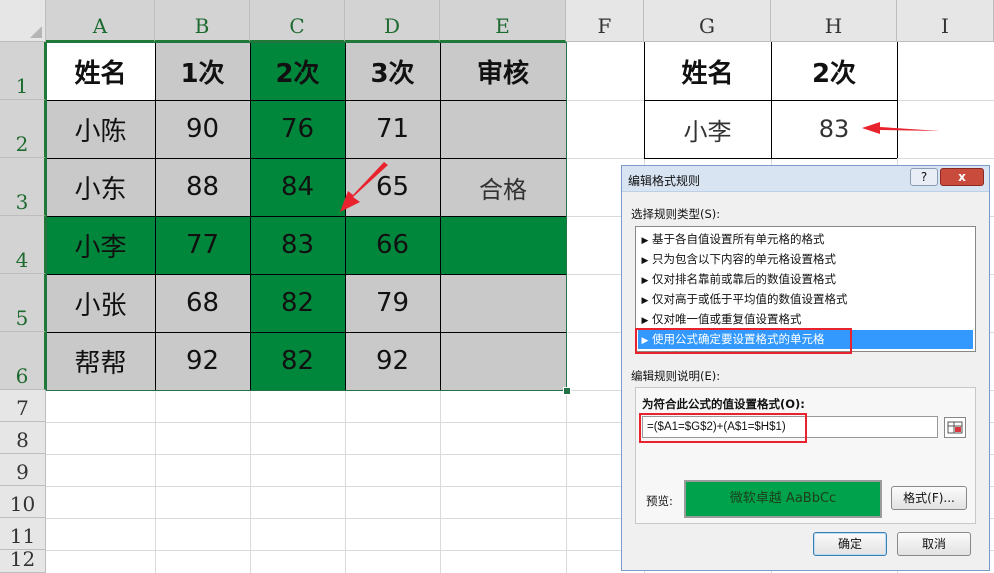  Describe the element at coordinates (962, 177) in the screenshot. I see `close-button: x` at that location.